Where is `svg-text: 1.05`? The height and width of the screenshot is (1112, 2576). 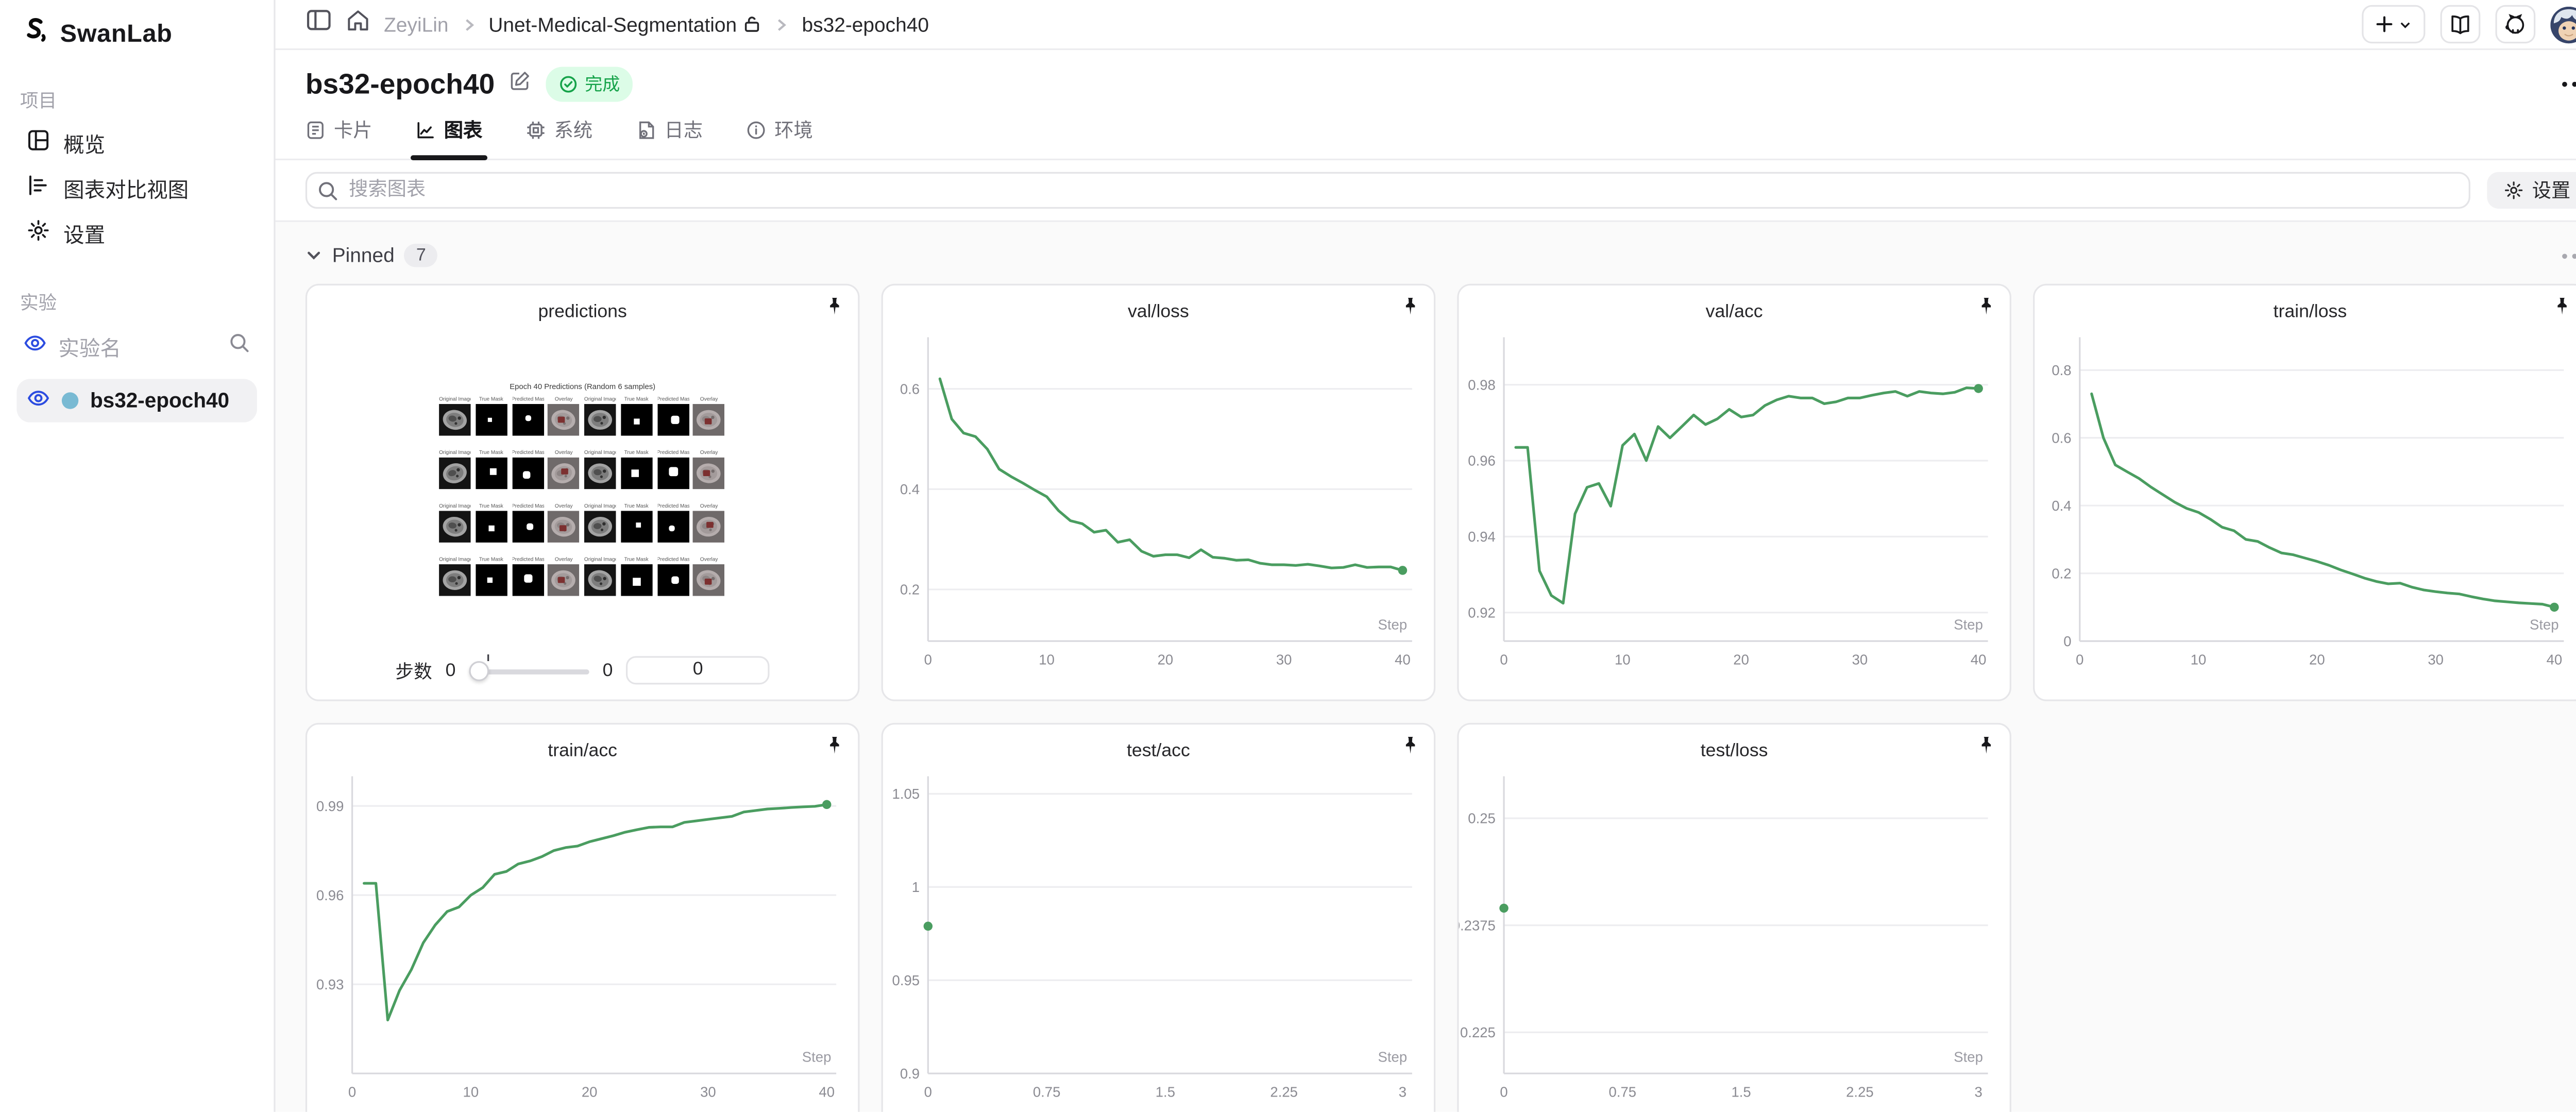 svg-text: 1.05 is located at coordinates (906, 794).